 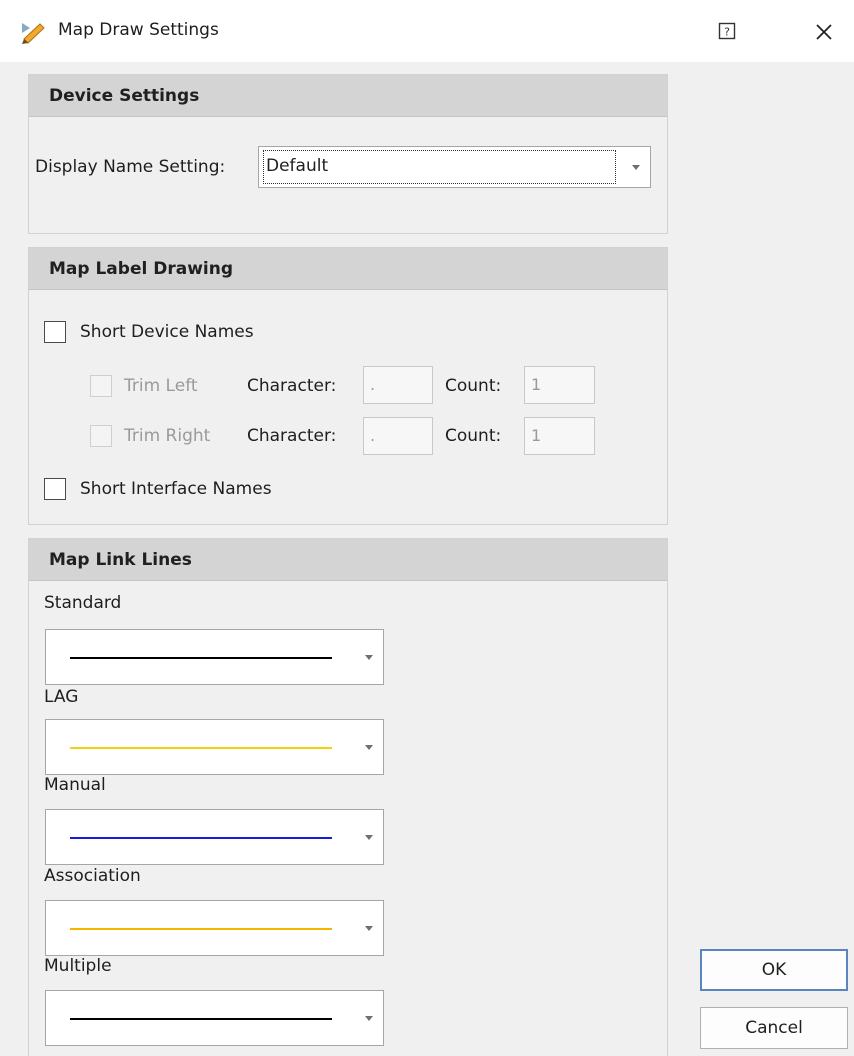 I want to click on pen-map-icon, so click(x=33, y=33).